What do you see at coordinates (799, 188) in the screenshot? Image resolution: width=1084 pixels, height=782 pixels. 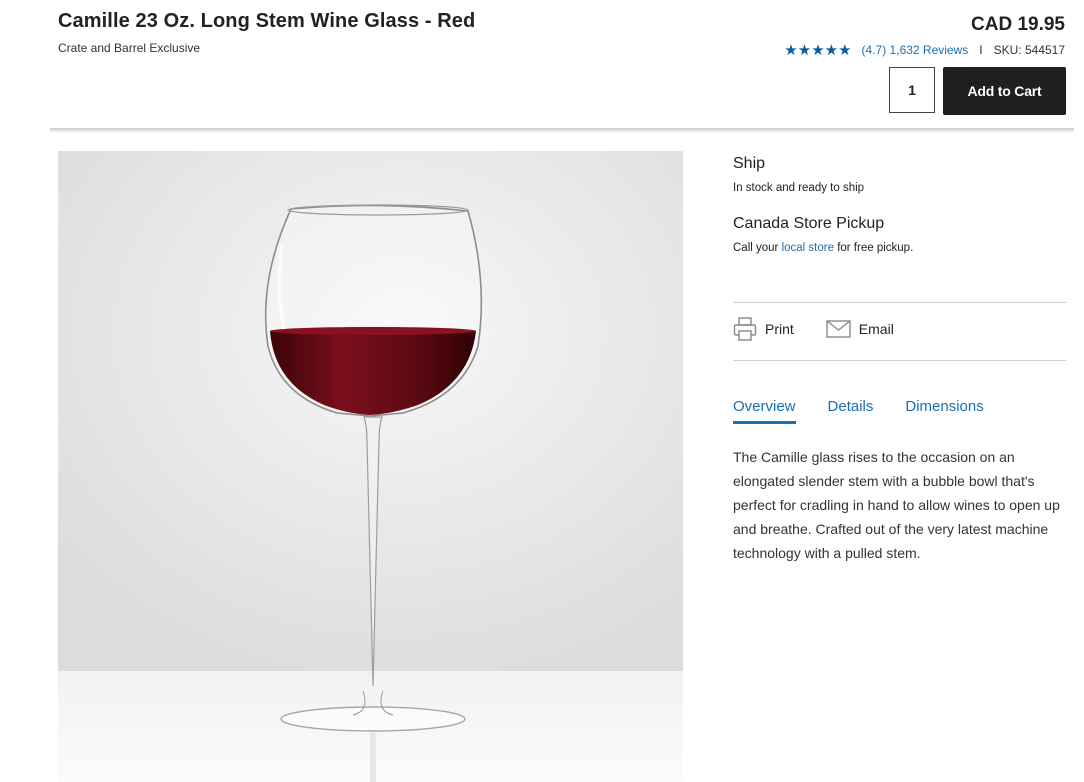 I see `ship-availability: In stock and ready to ship` at bounding box center [799, 188].